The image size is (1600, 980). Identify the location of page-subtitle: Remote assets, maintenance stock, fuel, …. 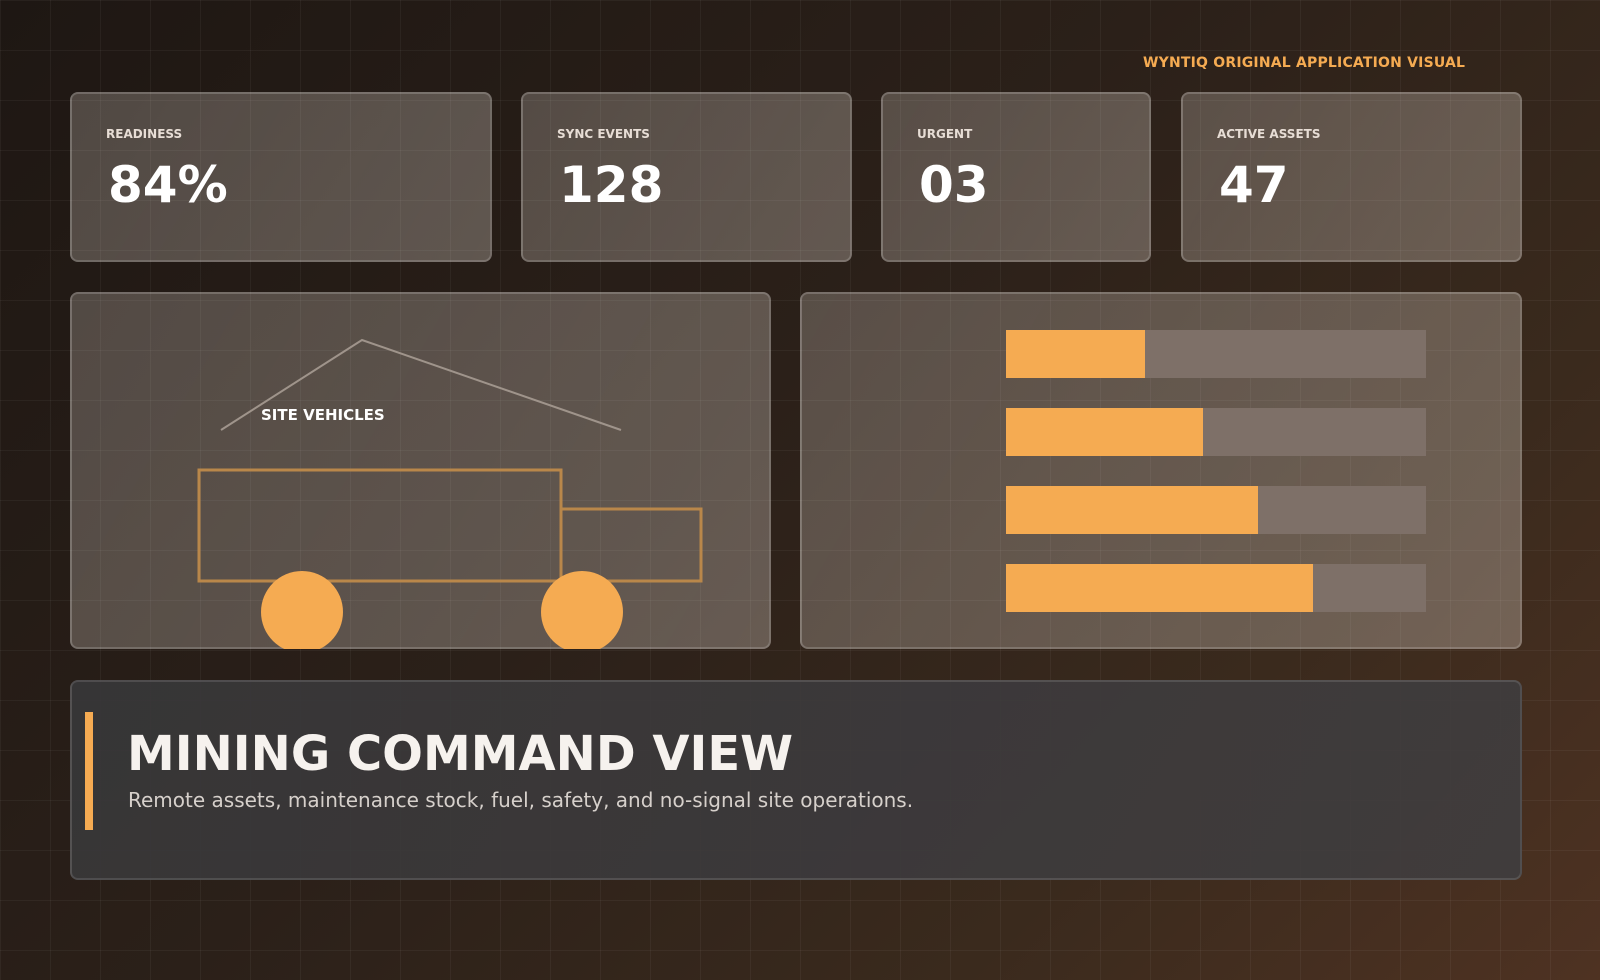
(521, 800).